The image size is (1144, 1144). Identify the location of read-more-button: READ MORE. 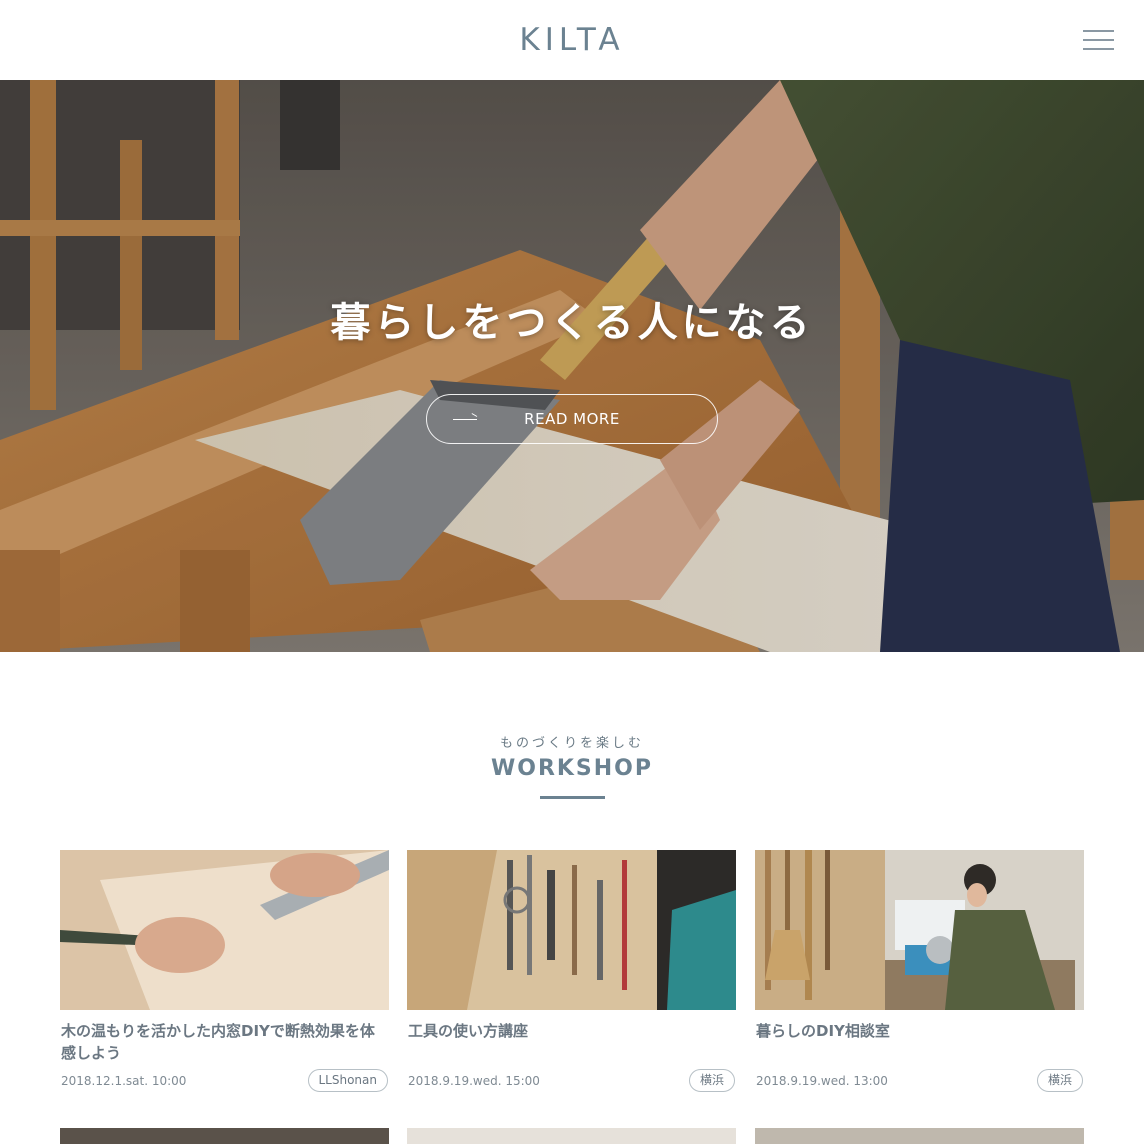
(572, 419).